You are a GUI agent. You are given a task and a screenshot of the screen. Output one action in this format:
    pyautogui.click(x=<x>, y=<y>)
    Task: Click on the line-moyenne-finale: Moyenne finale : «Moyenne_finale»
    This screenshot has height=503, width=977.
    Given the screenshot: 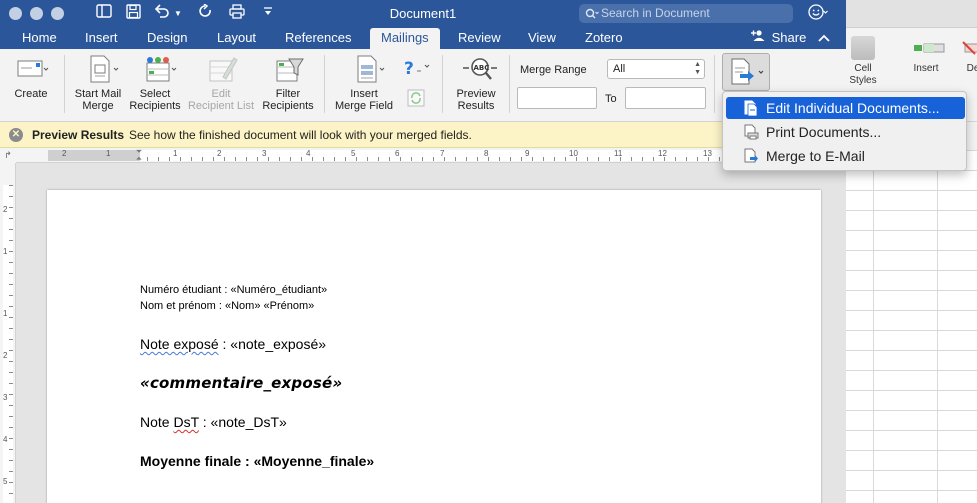 What is the action you would take?
    pyautogui.click(x=257, y=461)
    